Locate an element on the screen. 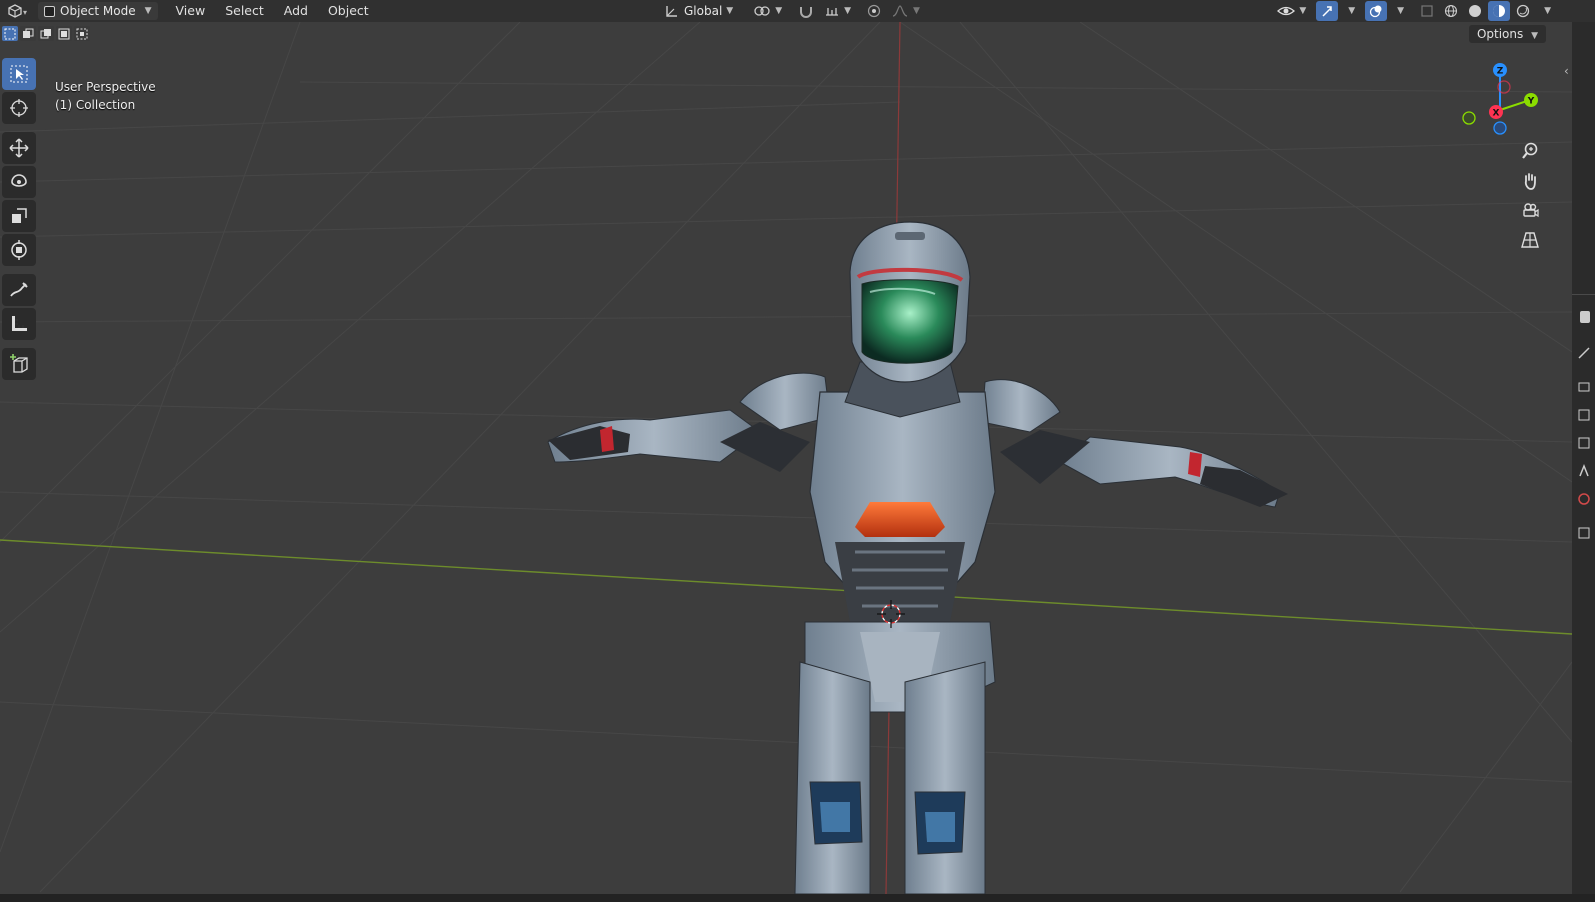 The image size is (1595, 902). select-subtract-icon is located at coordinates (45, 33).